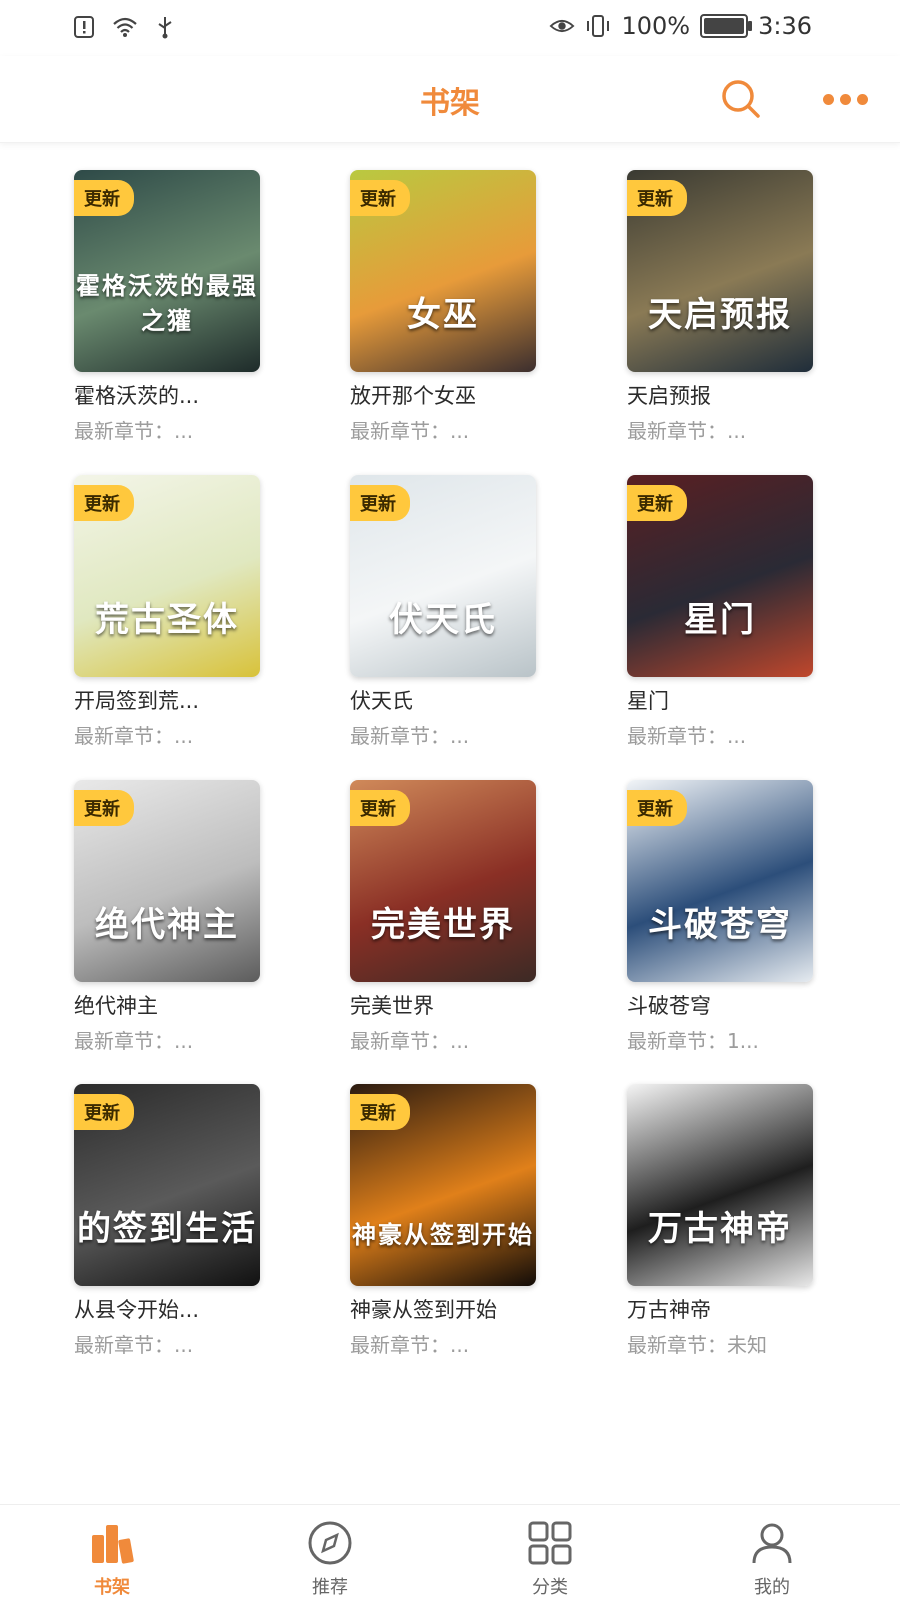 This screenshot has height=1601, width=900. What do you see at coordinates (423, 1310) in the screenshot?
I see `book-title: 神豪从签到开始` at bounding box center [423, 1310].